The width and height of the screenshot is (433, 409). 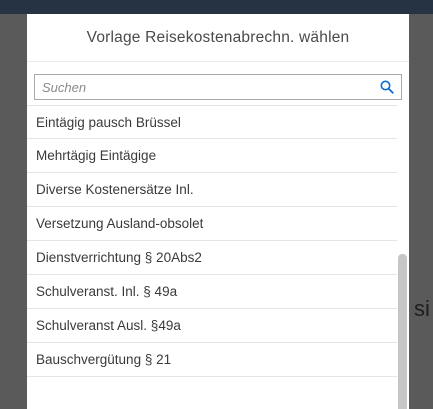 I want to click on list-item: Schulveranst. Inl. § 49a, so click(x=212, y=292).